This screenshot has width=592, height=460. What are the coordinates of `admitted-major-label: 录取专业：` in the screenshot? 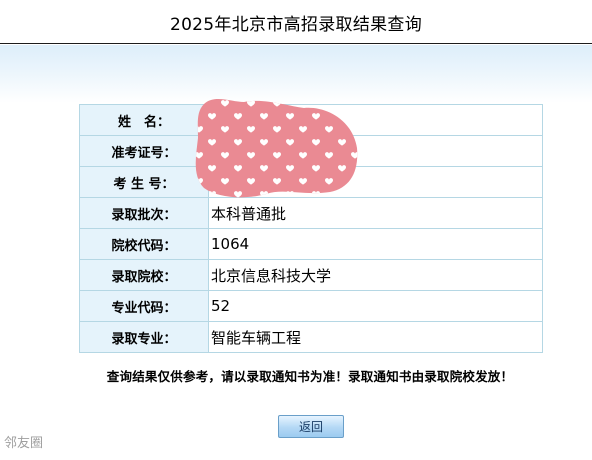 It's located at (144, 337).